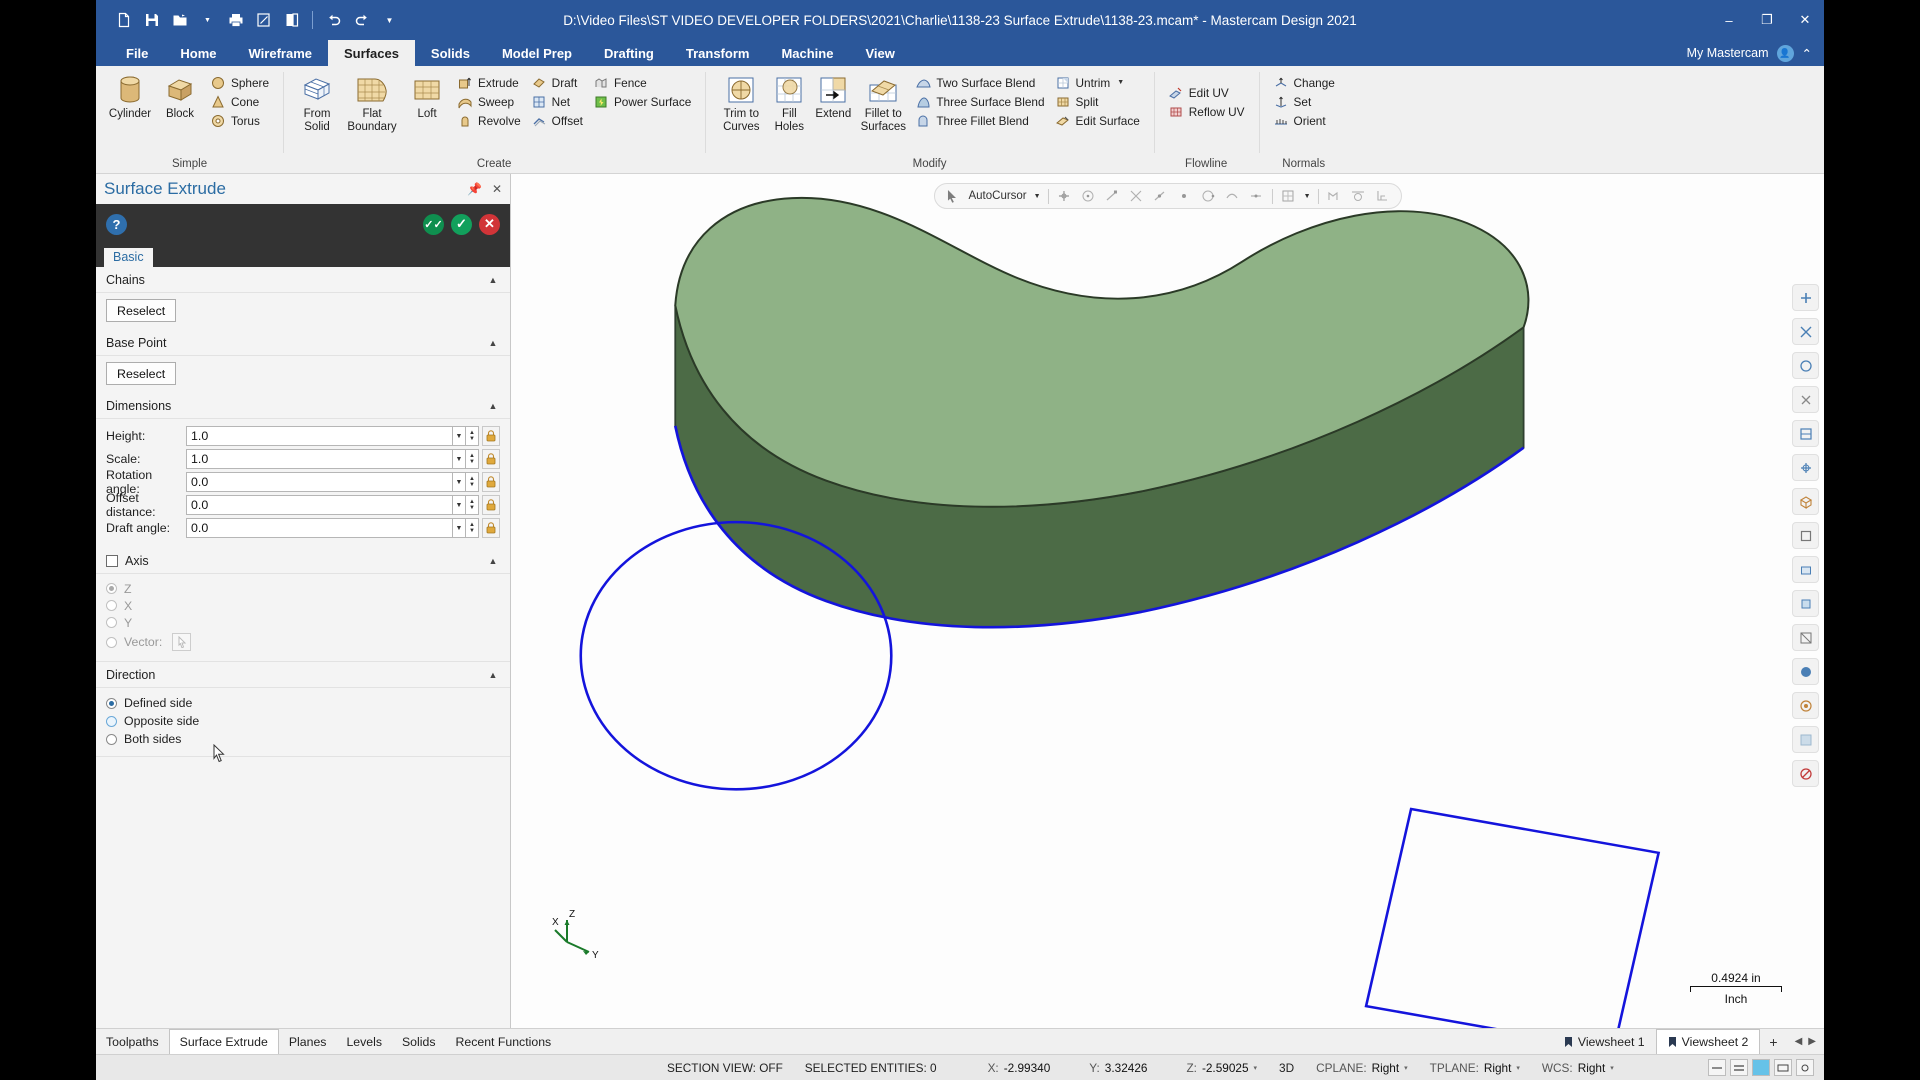 The width and height of the screenshot is (1920, 1080). What do you see at coordinates (111, 739) in the screenshot?
I see `direction-radio-both-sides` at bounding box center [111, 739].